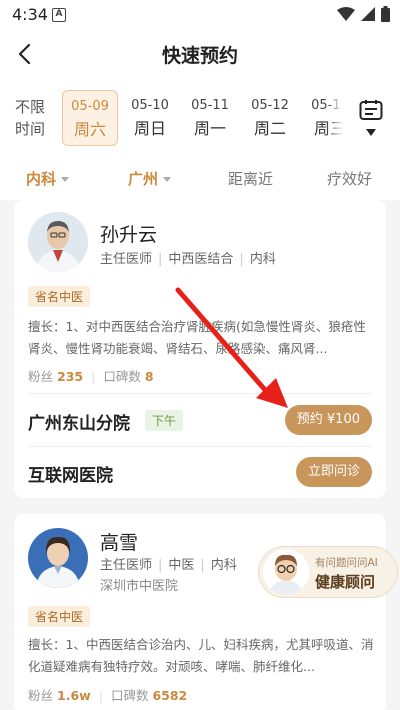 The image size is (400, 710). I want to click on filter-city: 广州, so click(150, 178).